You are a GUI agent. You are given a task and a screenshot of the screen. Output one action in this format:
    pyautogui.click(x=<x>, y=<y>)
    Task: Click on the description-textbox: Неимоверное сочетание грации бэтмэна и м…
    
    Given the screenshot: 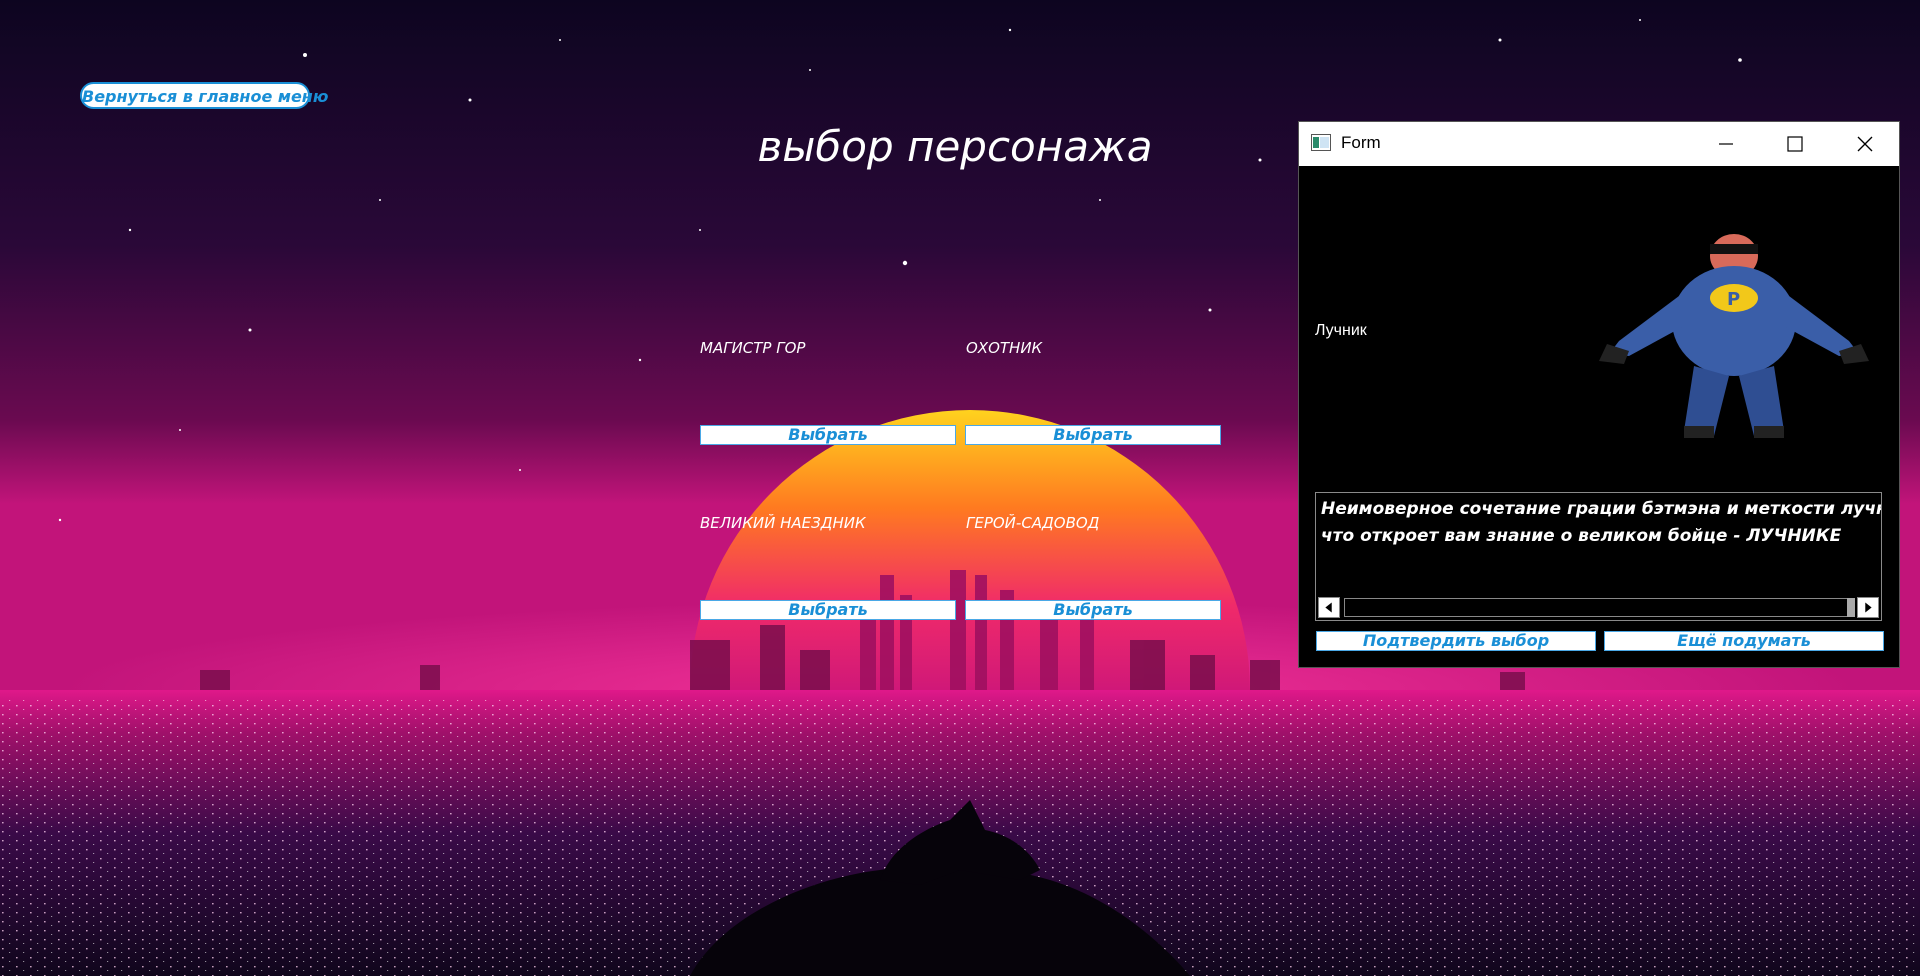 What is the action you would take?
    pyautogui.click(x=1598, y=556)
    